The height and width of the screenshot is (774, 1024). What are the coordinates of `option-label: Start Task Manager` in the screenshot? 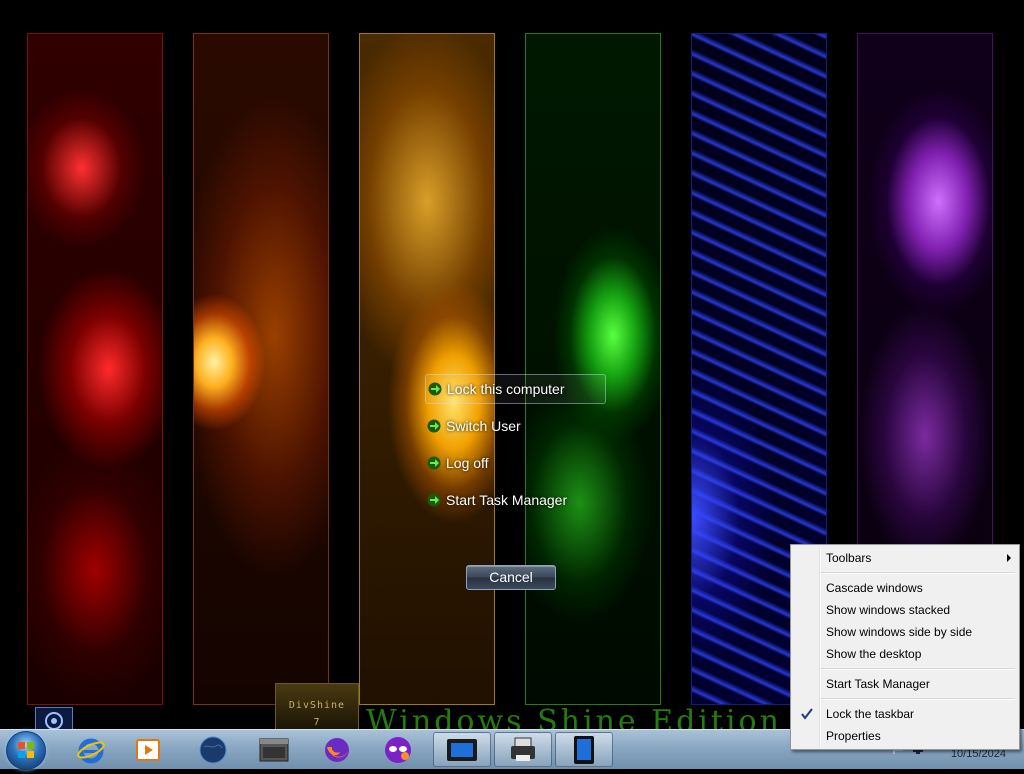 It's located at (507, 500).